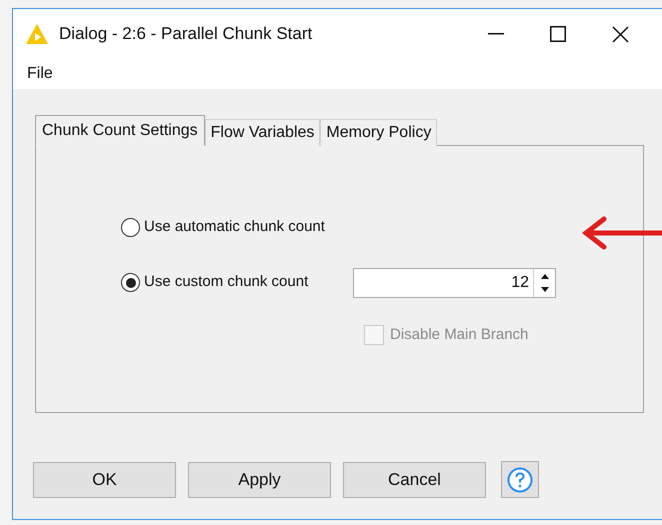 Image resolution: width=662 pixels, height=525 pixels. What do you see at coordinates (259, 480) in the screenshot?
I see `dialog-button: Apply` at bounding box center [259, 480].